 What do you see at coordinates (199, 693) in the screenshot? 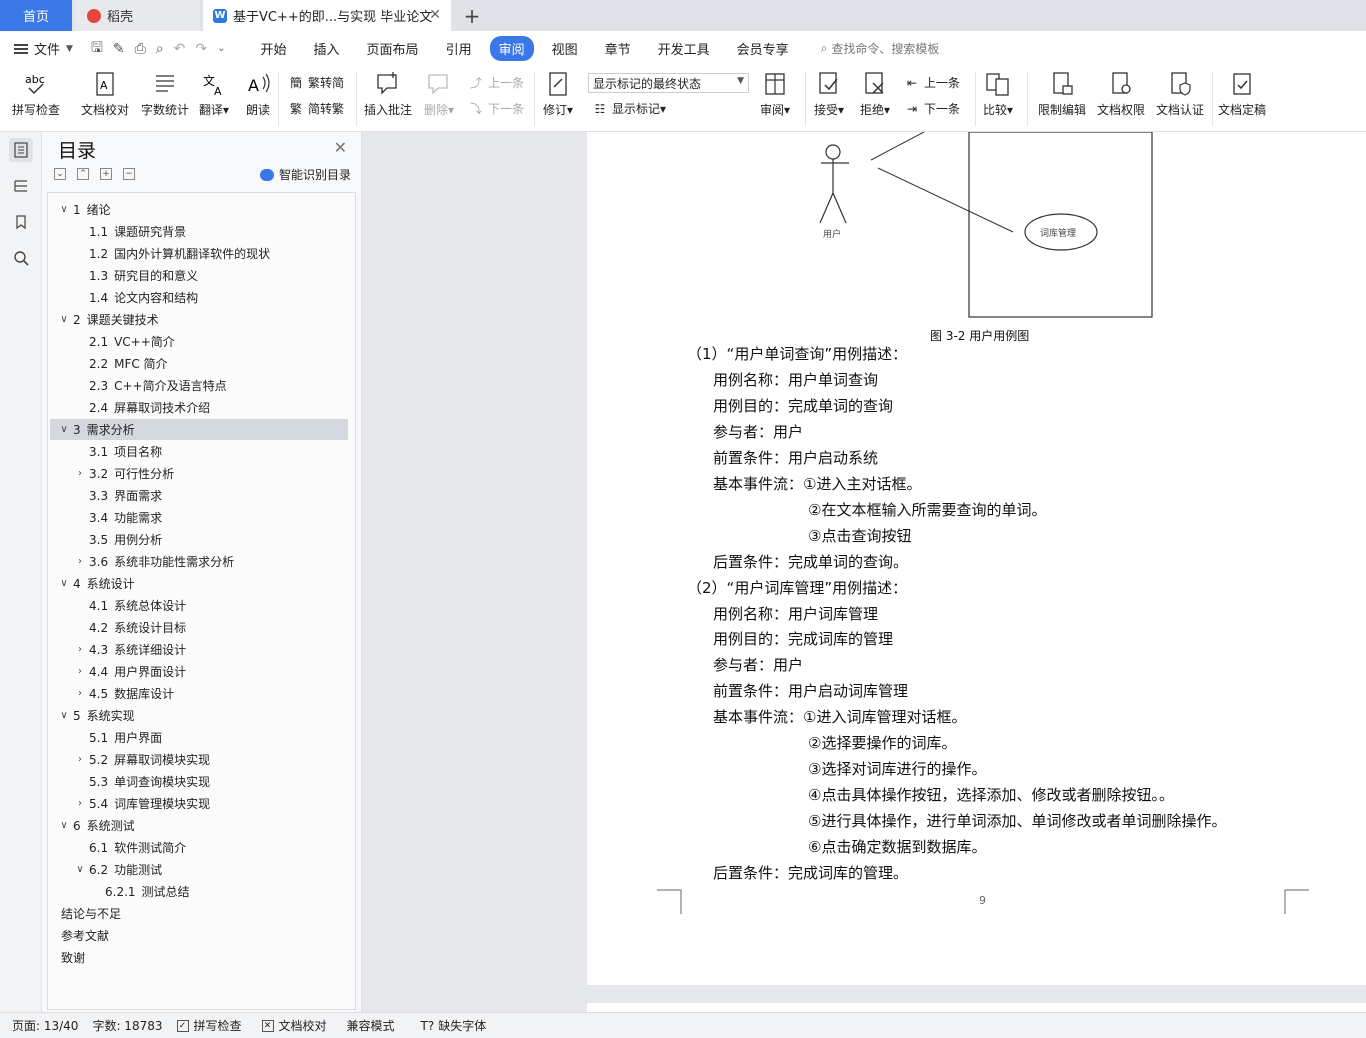
I see `toc-item: › 4.5 数据库设计` at bounding box center [199, 693].